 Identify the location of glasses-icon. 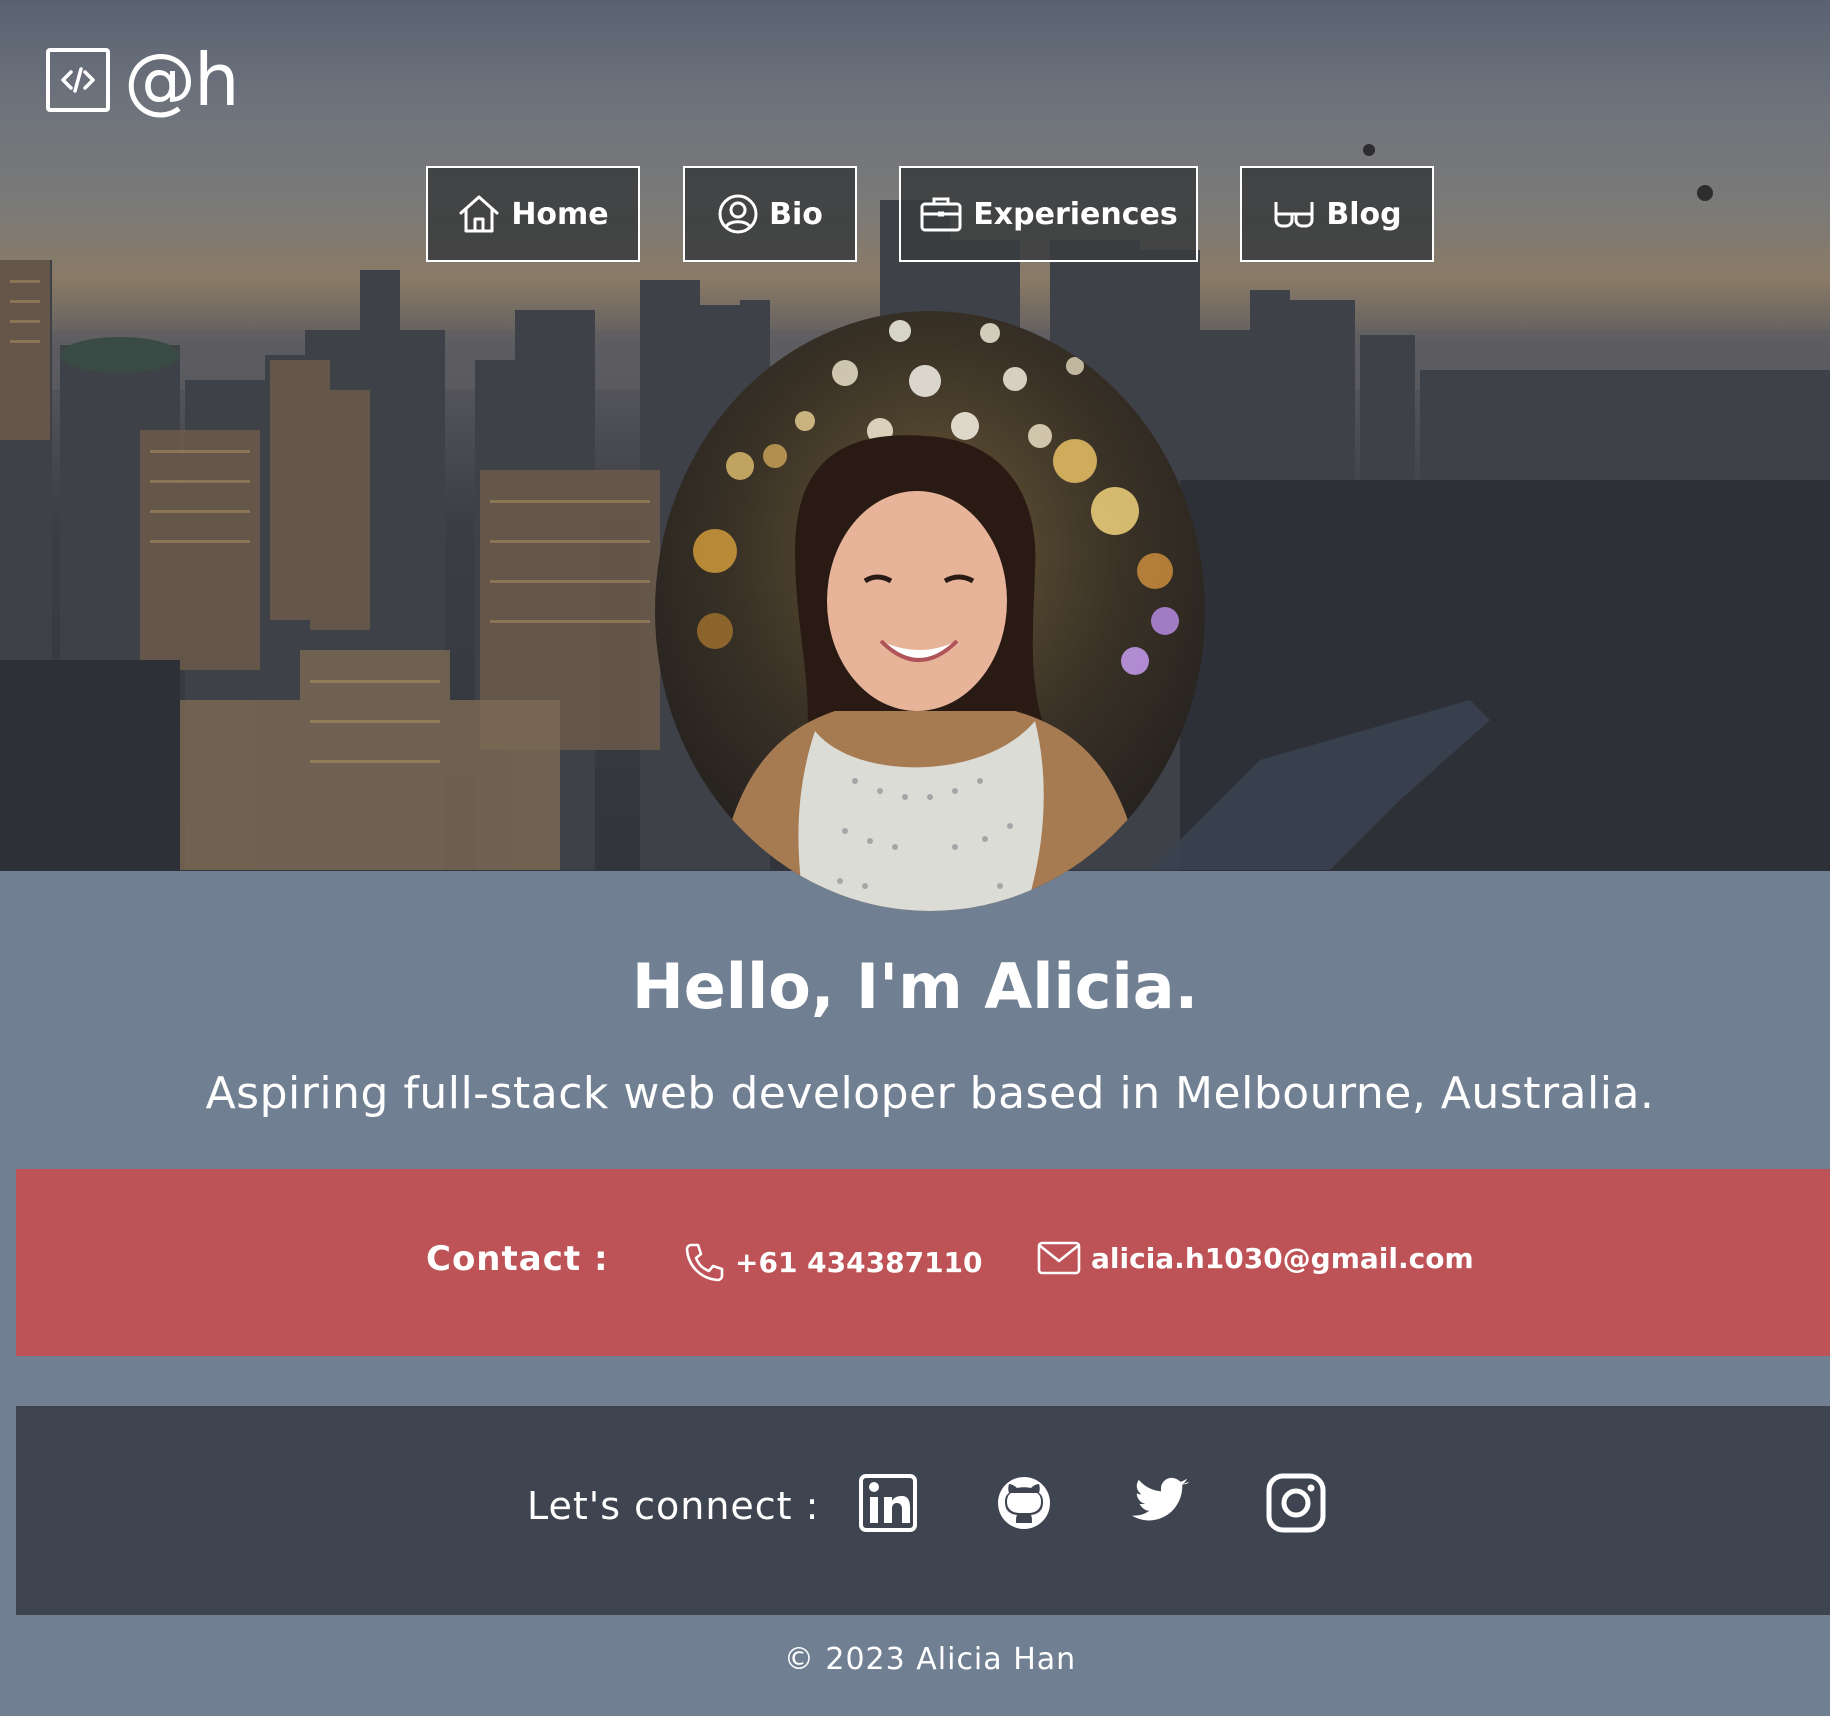
(1294, 215).